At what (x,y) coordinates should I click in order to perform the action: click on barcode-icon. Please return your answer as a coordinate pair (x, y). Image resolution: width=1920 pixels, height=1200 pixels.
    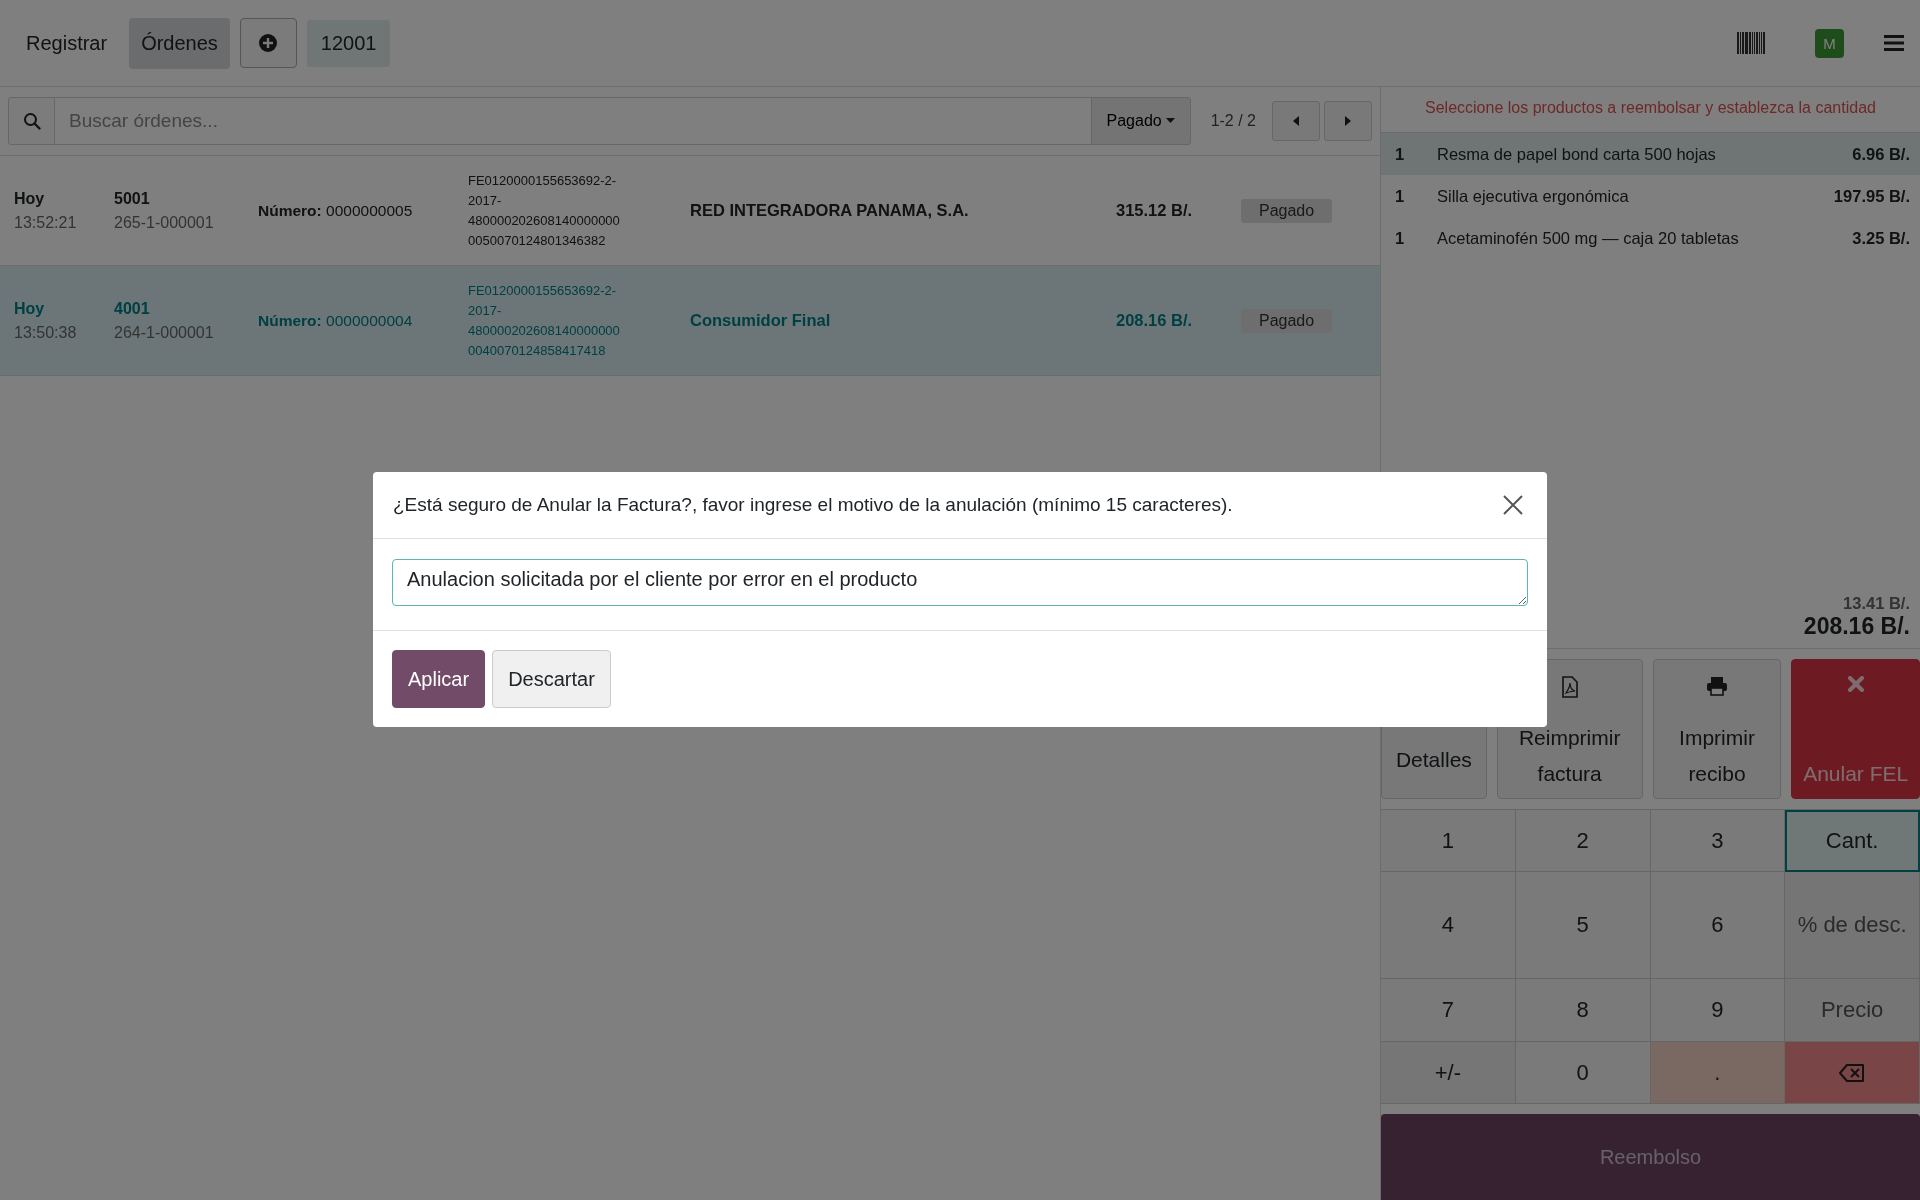
    Looking at the image, I should click on (1751, 43).